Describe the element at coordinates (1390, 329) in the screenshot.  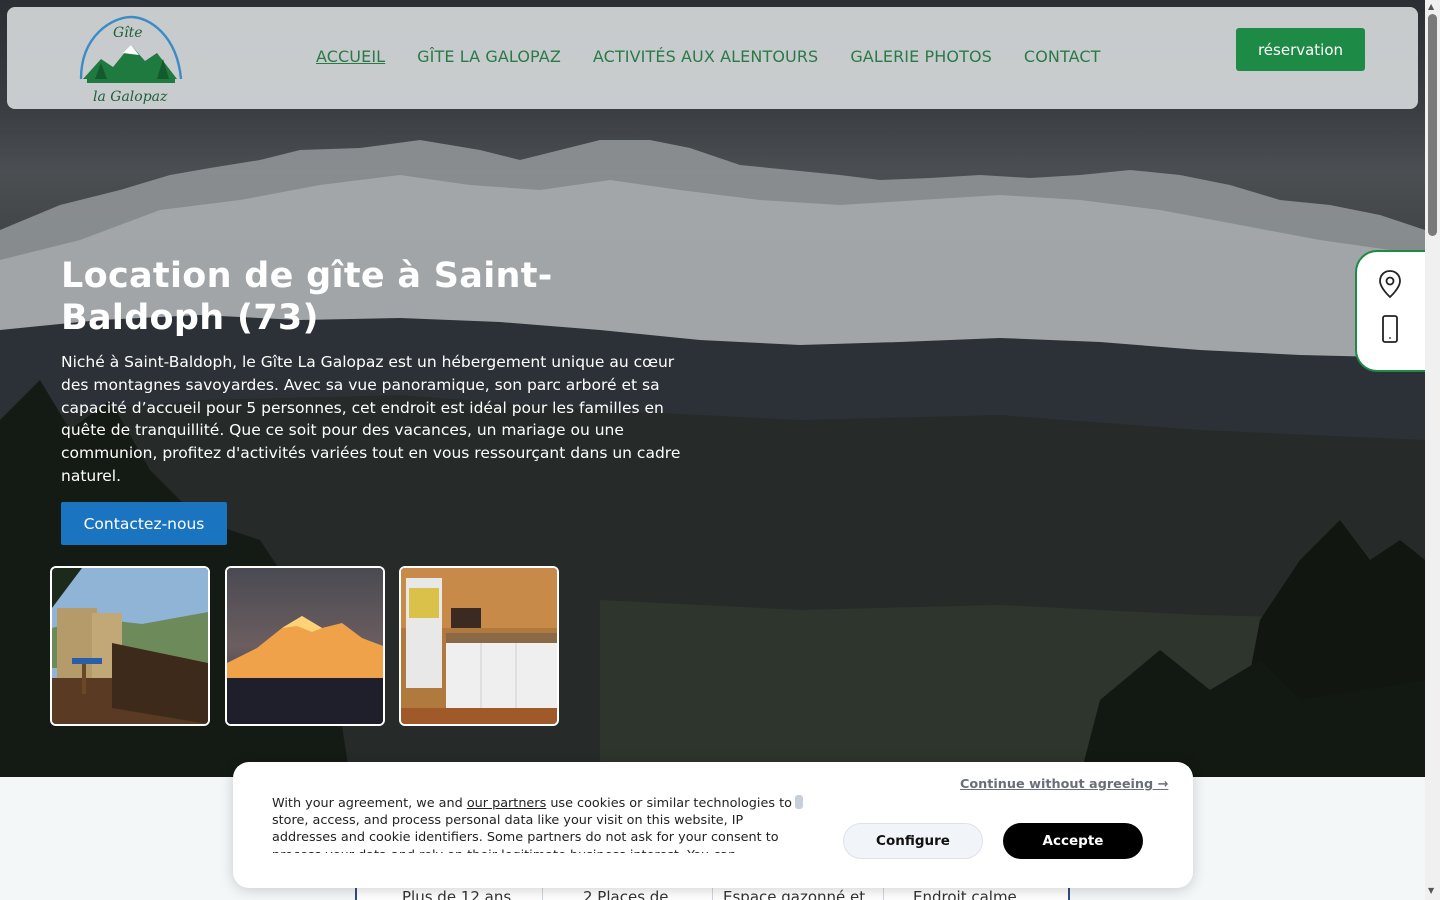
I see `mobile-phone-icon` at that location.